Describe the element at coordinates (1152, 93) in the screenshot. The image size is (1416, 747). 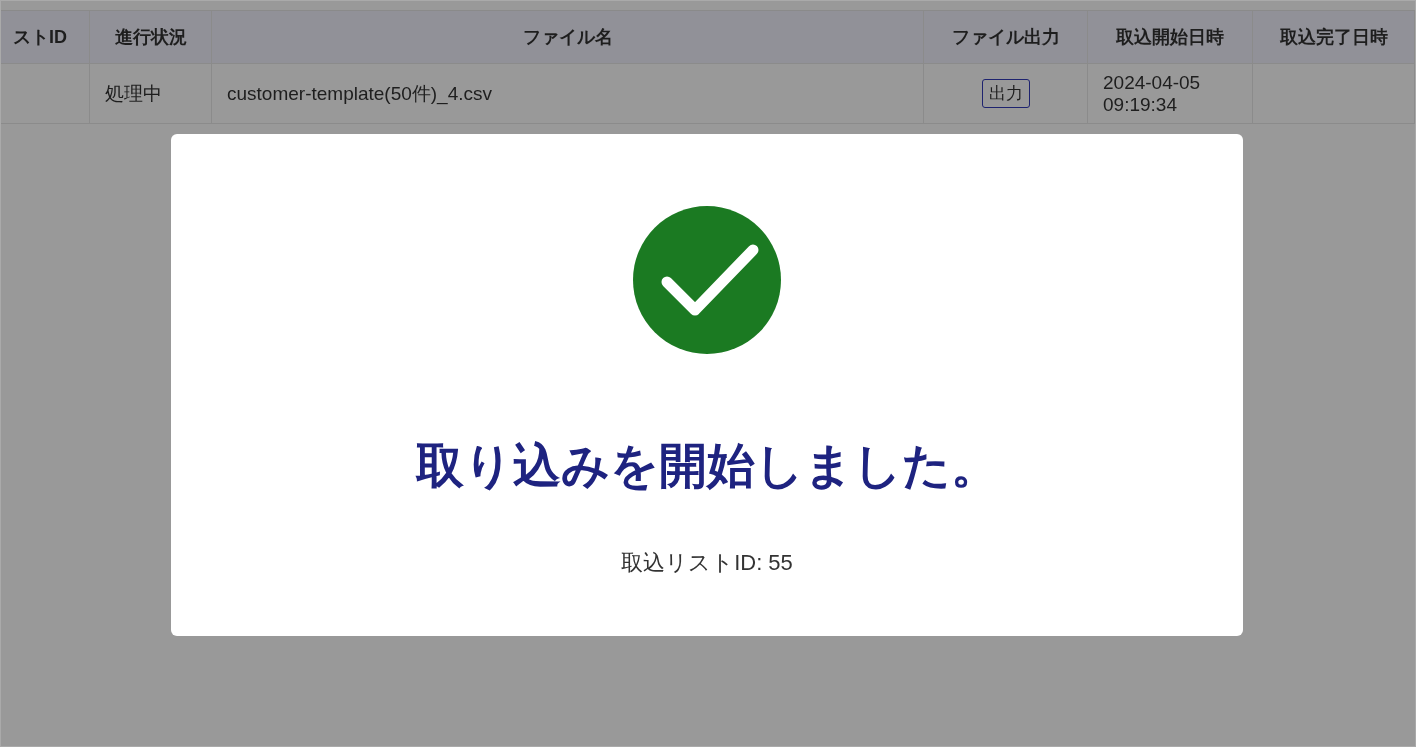
I see `timestamp-cell-text: 2024-04-05 09:19:34` at that location.